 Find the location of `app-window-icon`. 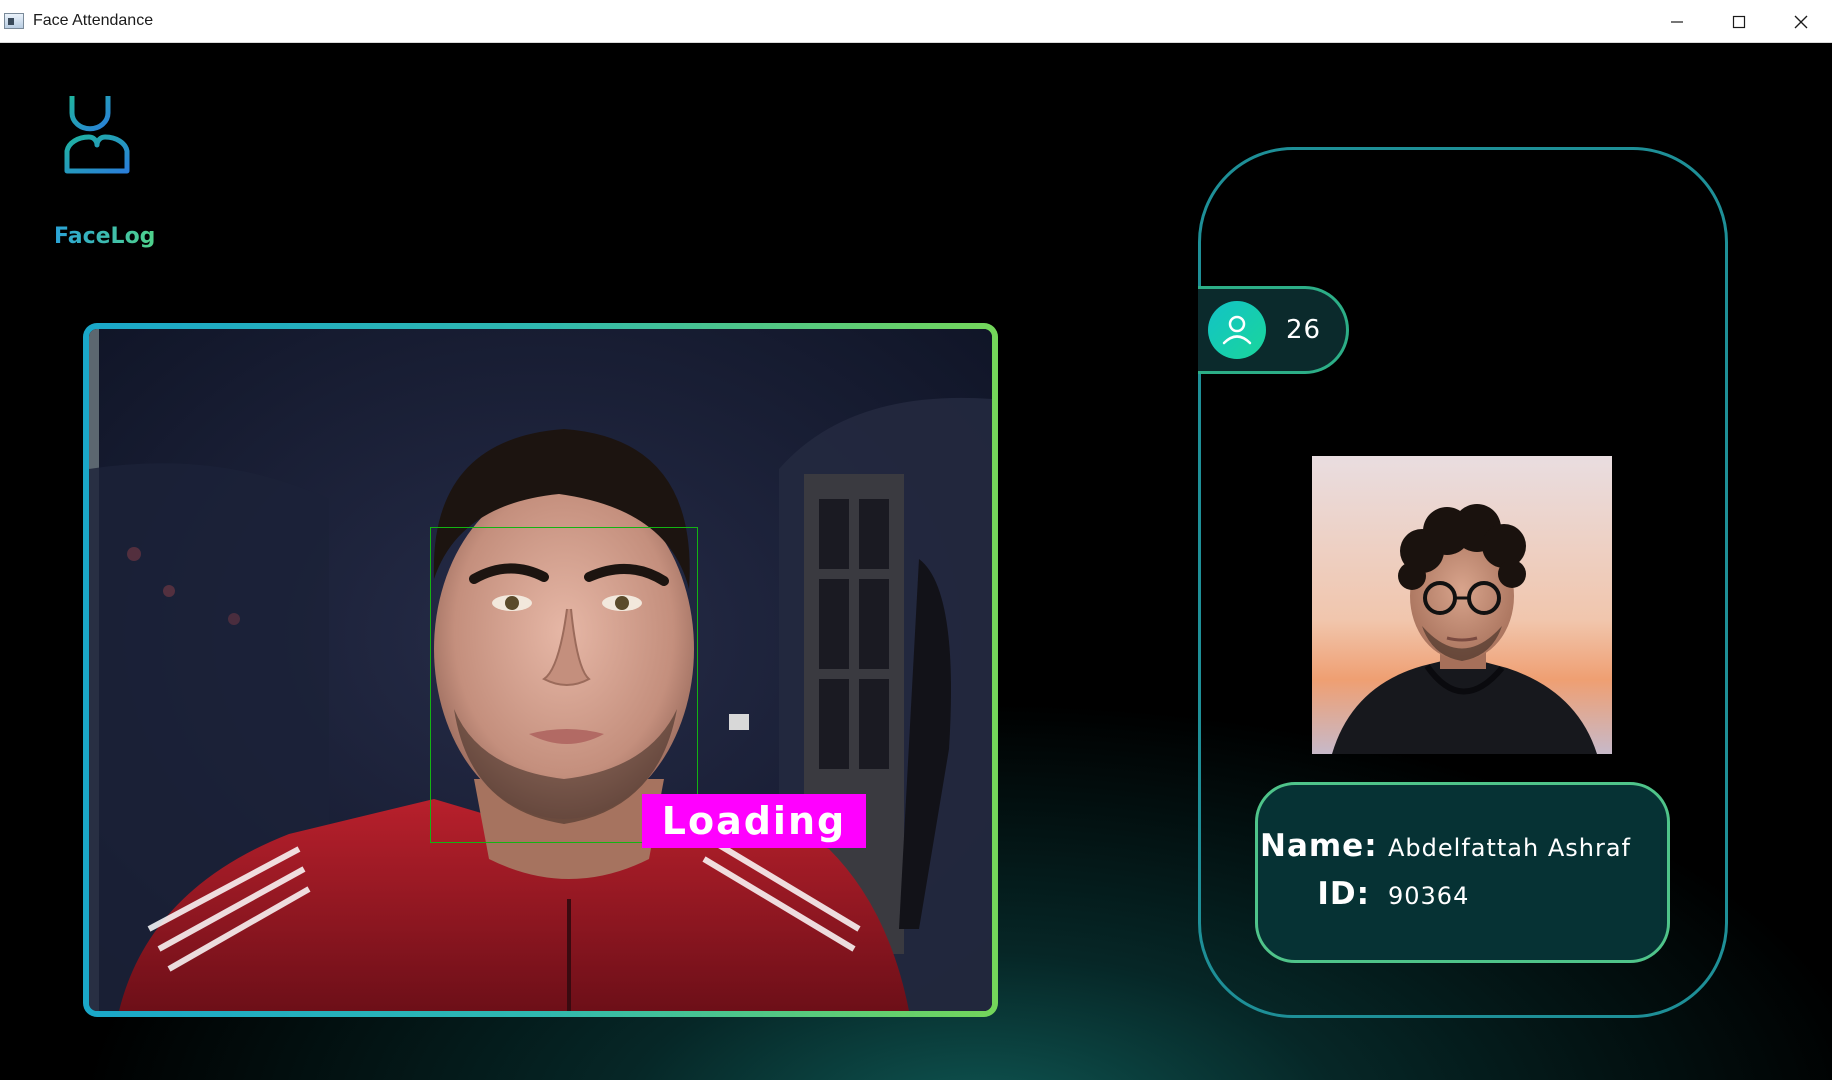

app-window-icon is located at coordinates (14, 21).